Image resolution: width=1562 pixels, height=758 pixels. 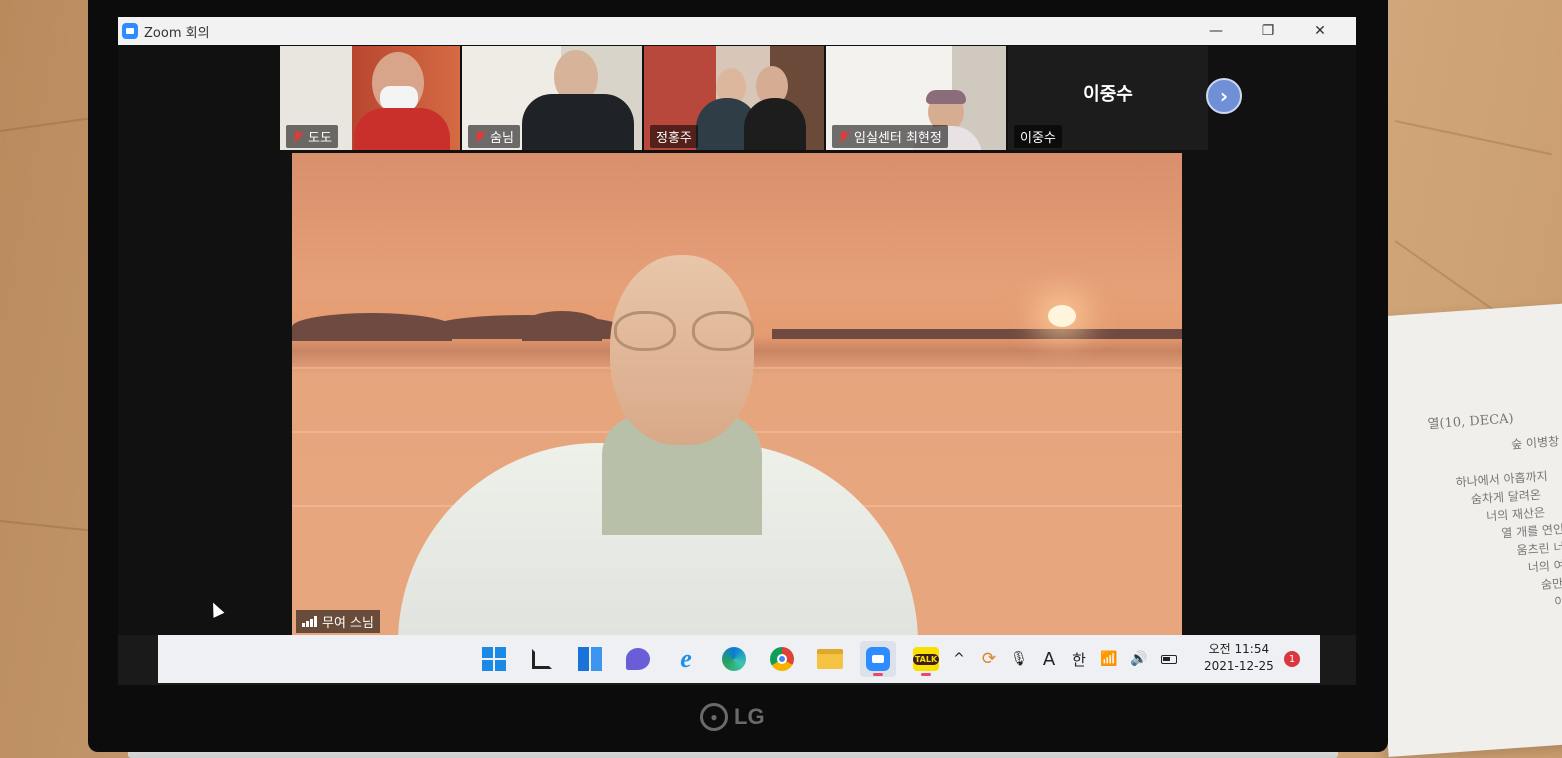 I want to click on window-controls: — ❐ ✕, so click(x=1268, y=31).